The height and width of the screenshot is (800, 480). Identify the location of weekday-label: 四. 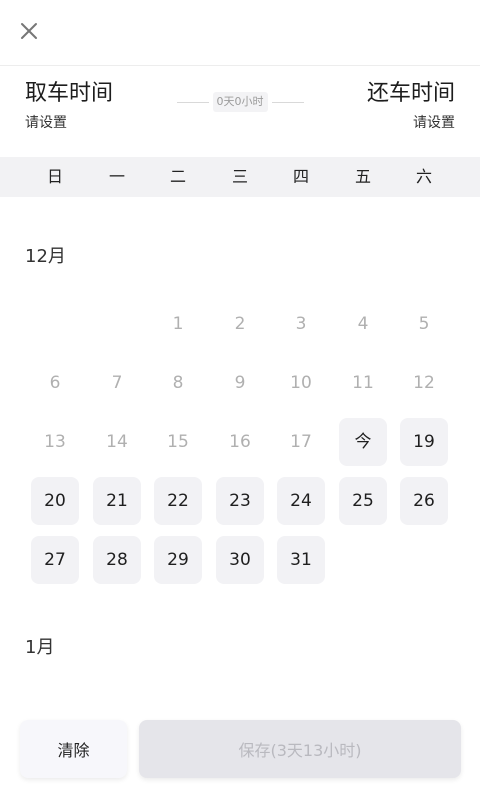
(300, 176).